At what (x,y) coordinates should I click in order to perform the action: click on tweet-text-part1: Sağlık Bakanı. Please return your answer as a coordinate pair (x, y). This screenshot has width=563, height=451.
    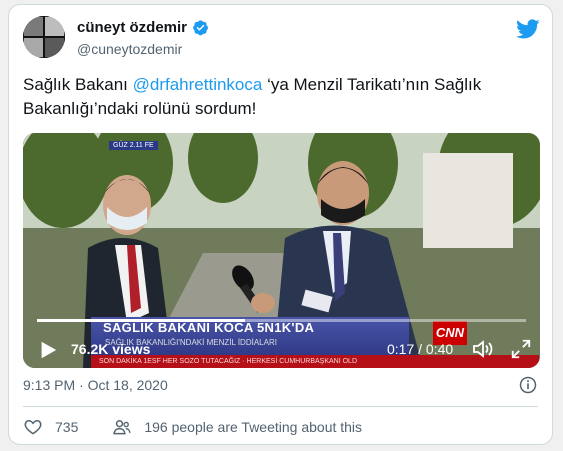
    Looking at the image, I should click on (78, 84).